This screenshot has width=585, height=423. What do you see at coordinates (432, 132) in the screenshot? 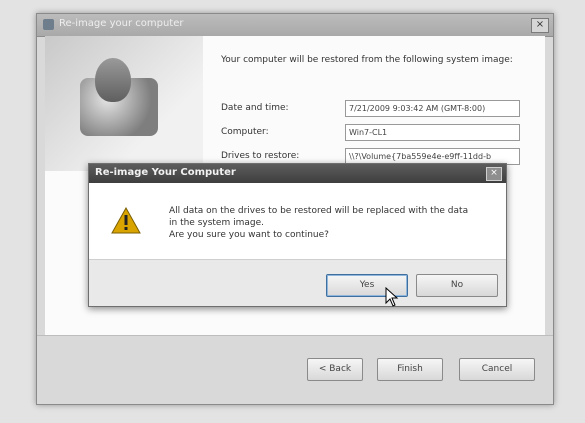
I see `computer-field: Win7-CL1` at bounding box center [432, 132].